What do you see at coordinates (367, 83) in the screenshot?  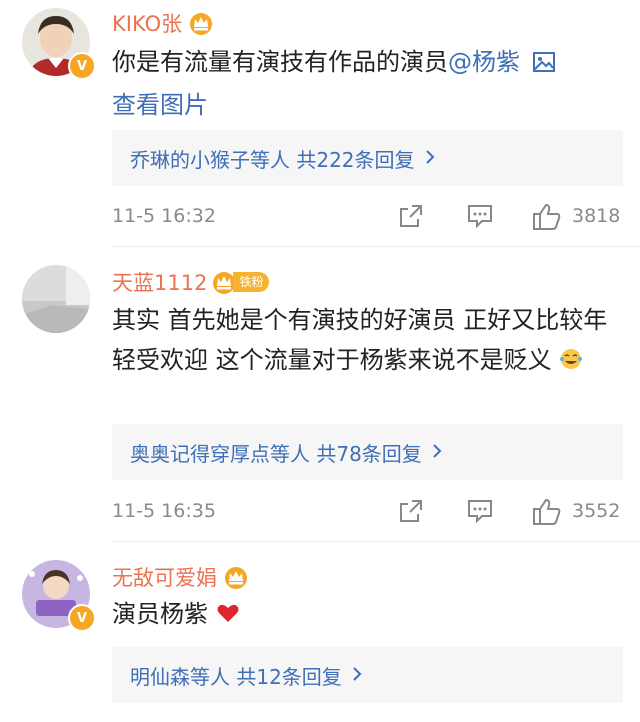 I see `comment-text: 你是有流量有演技有作品的演员@杨紫 查看图片` at bounding box center [367, 83].